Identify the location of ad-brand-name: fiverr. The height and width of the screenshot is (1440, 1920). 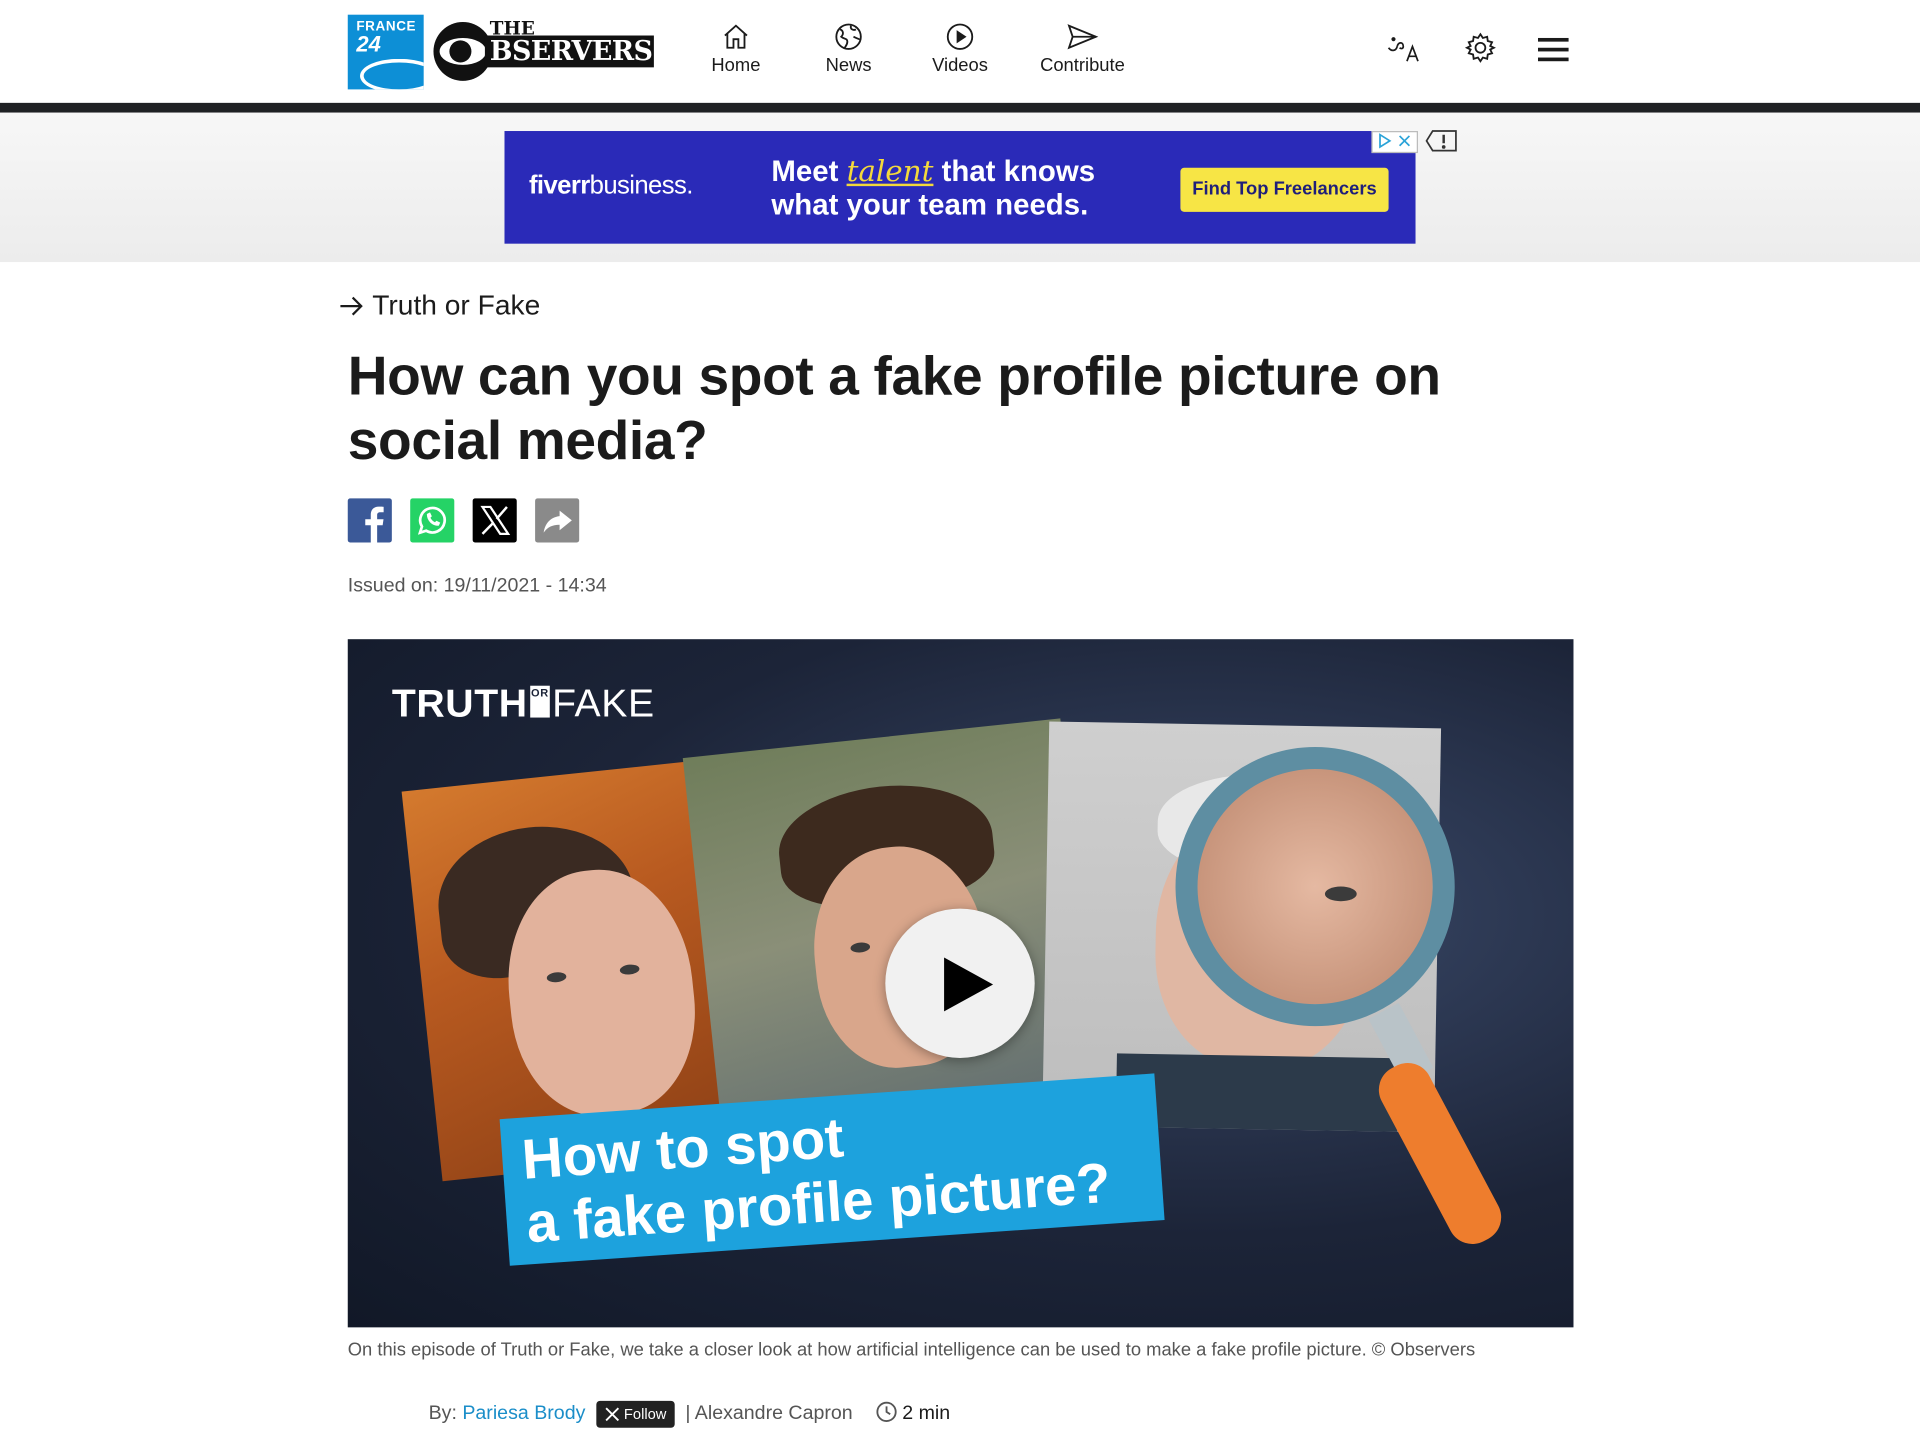
(559, 185).